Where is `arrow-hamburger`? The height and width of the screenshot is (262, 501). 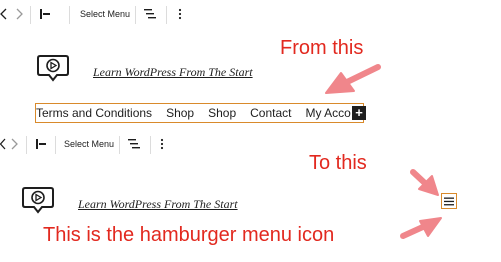 arrow-hamburger is located at coordinates (421, 228).